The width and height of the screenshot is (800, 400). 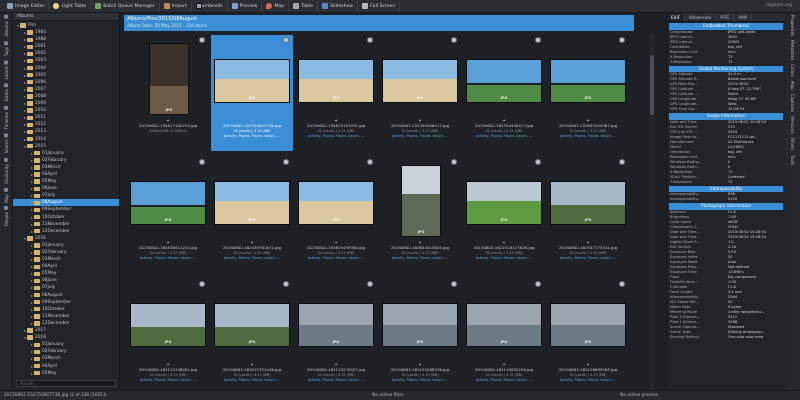 What do you see at coordinates (66, 131) in the screenshot?
I see `tree-item: ▸ 2013` at bounding box center [66, 131].